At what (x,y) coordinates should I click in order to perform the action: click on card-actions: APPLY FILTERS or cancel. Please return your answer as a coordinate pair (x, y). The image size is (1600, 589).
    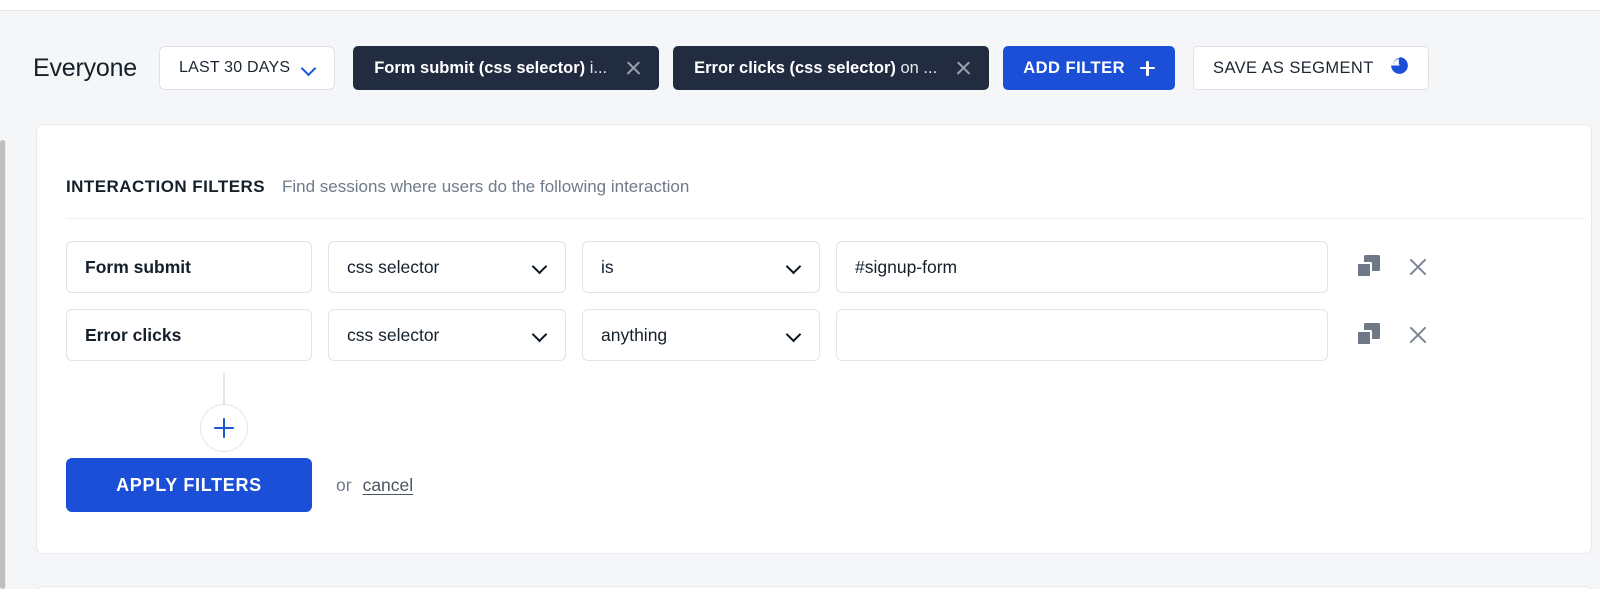
    Looking at the image, I should click on (814, 483).